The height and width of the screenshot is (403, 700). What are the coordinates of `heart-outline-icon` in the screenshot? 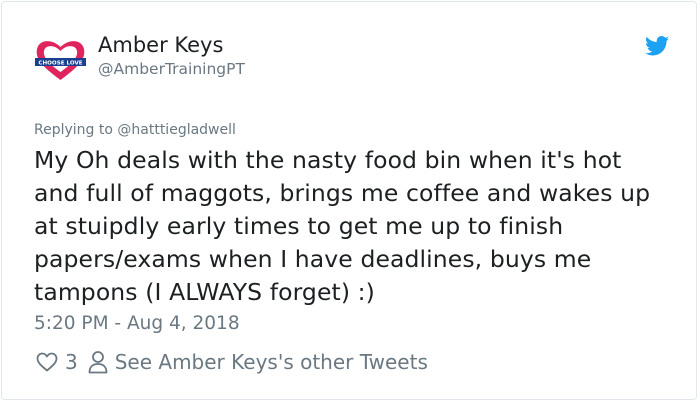 It's located at (47, 362).